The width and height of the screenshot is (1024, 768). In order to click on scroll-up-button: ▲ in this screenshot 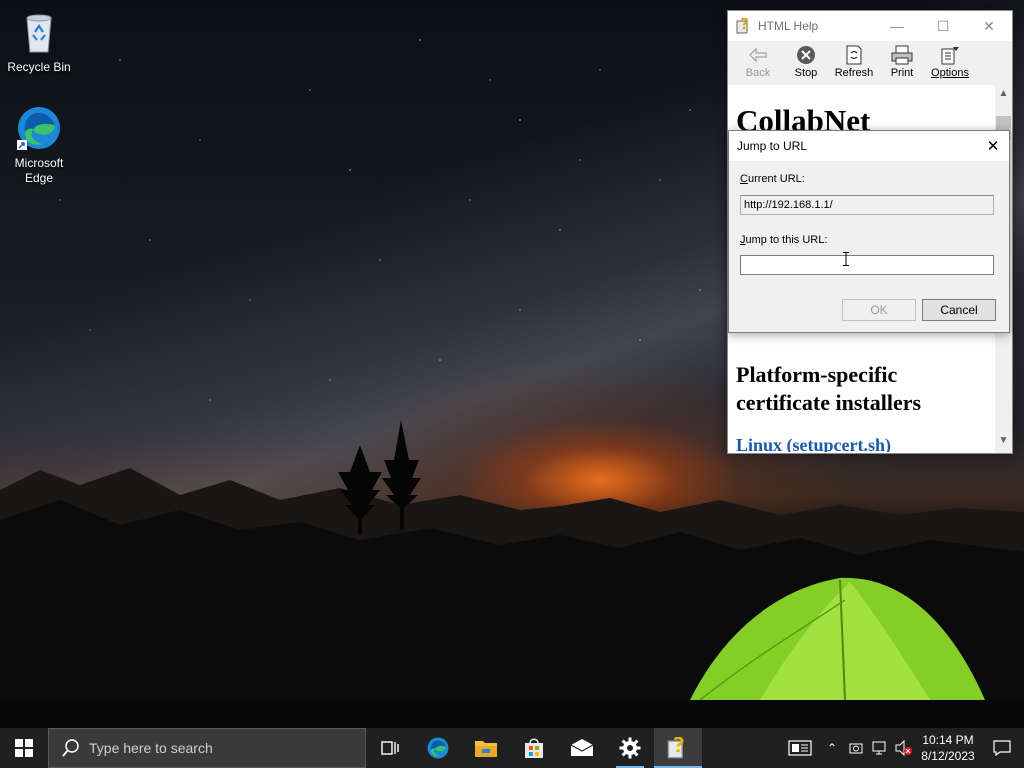, I will do `click(1003, 93)`.